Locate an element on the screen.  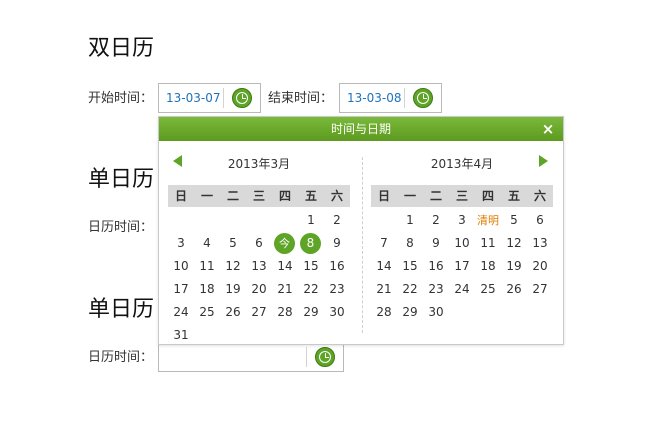
weekday-label: 日 is located at coordinates (180, 196).